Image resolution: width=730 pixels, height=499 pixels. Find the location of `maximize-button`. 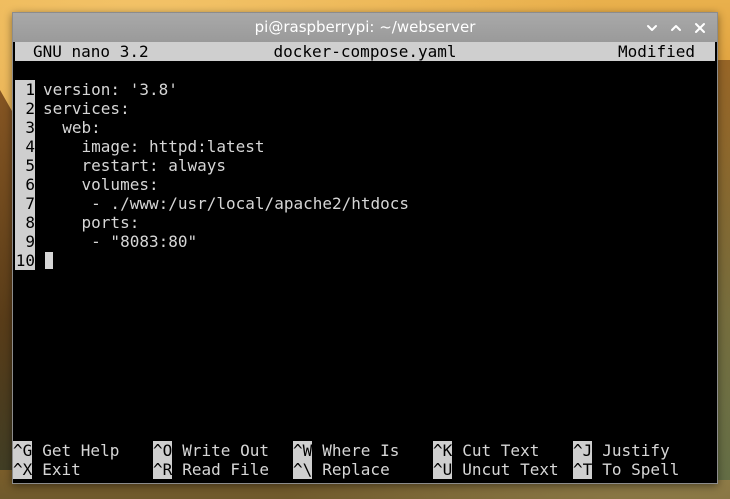

maximize-button is located at coordinates (676, 28).